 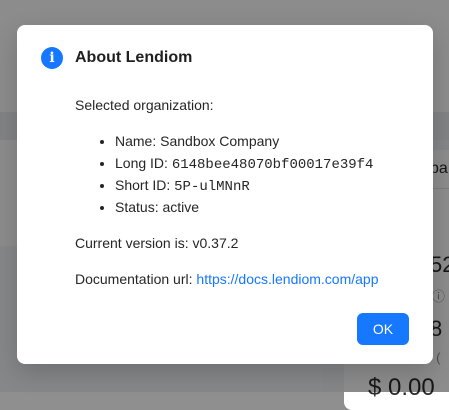 I want to click on detail-label: Long ID:, so click(x=143, y=163).